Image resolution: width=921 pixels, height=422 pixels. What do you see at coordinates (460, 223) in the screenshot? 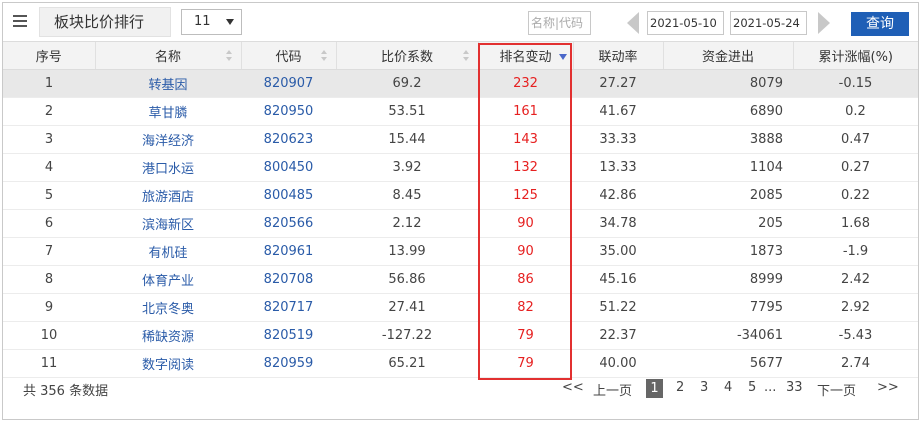
I see `table-row: 6 滨海新区 820566 2.12 90 34.78 205 1.68` at bounding box center [460, 223].